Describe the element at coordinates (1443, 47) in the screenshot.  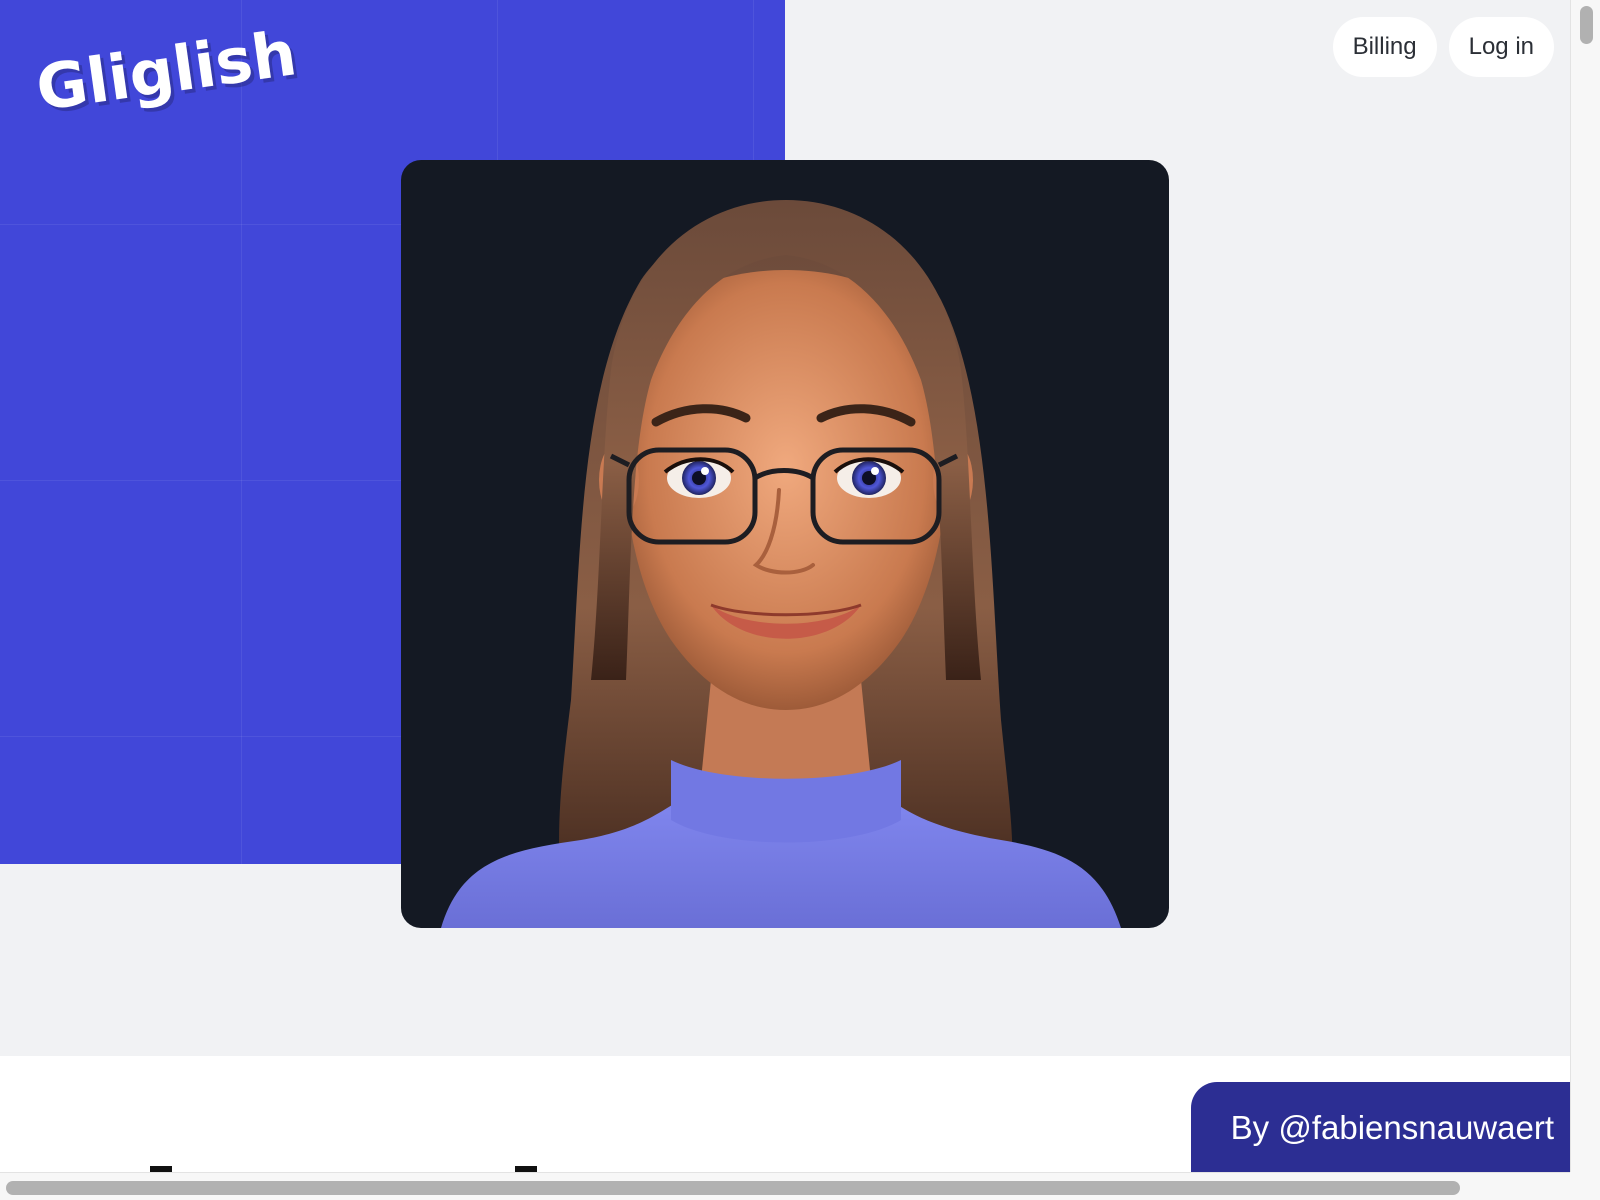
I see `top-nav: Billing Log in` at that location.